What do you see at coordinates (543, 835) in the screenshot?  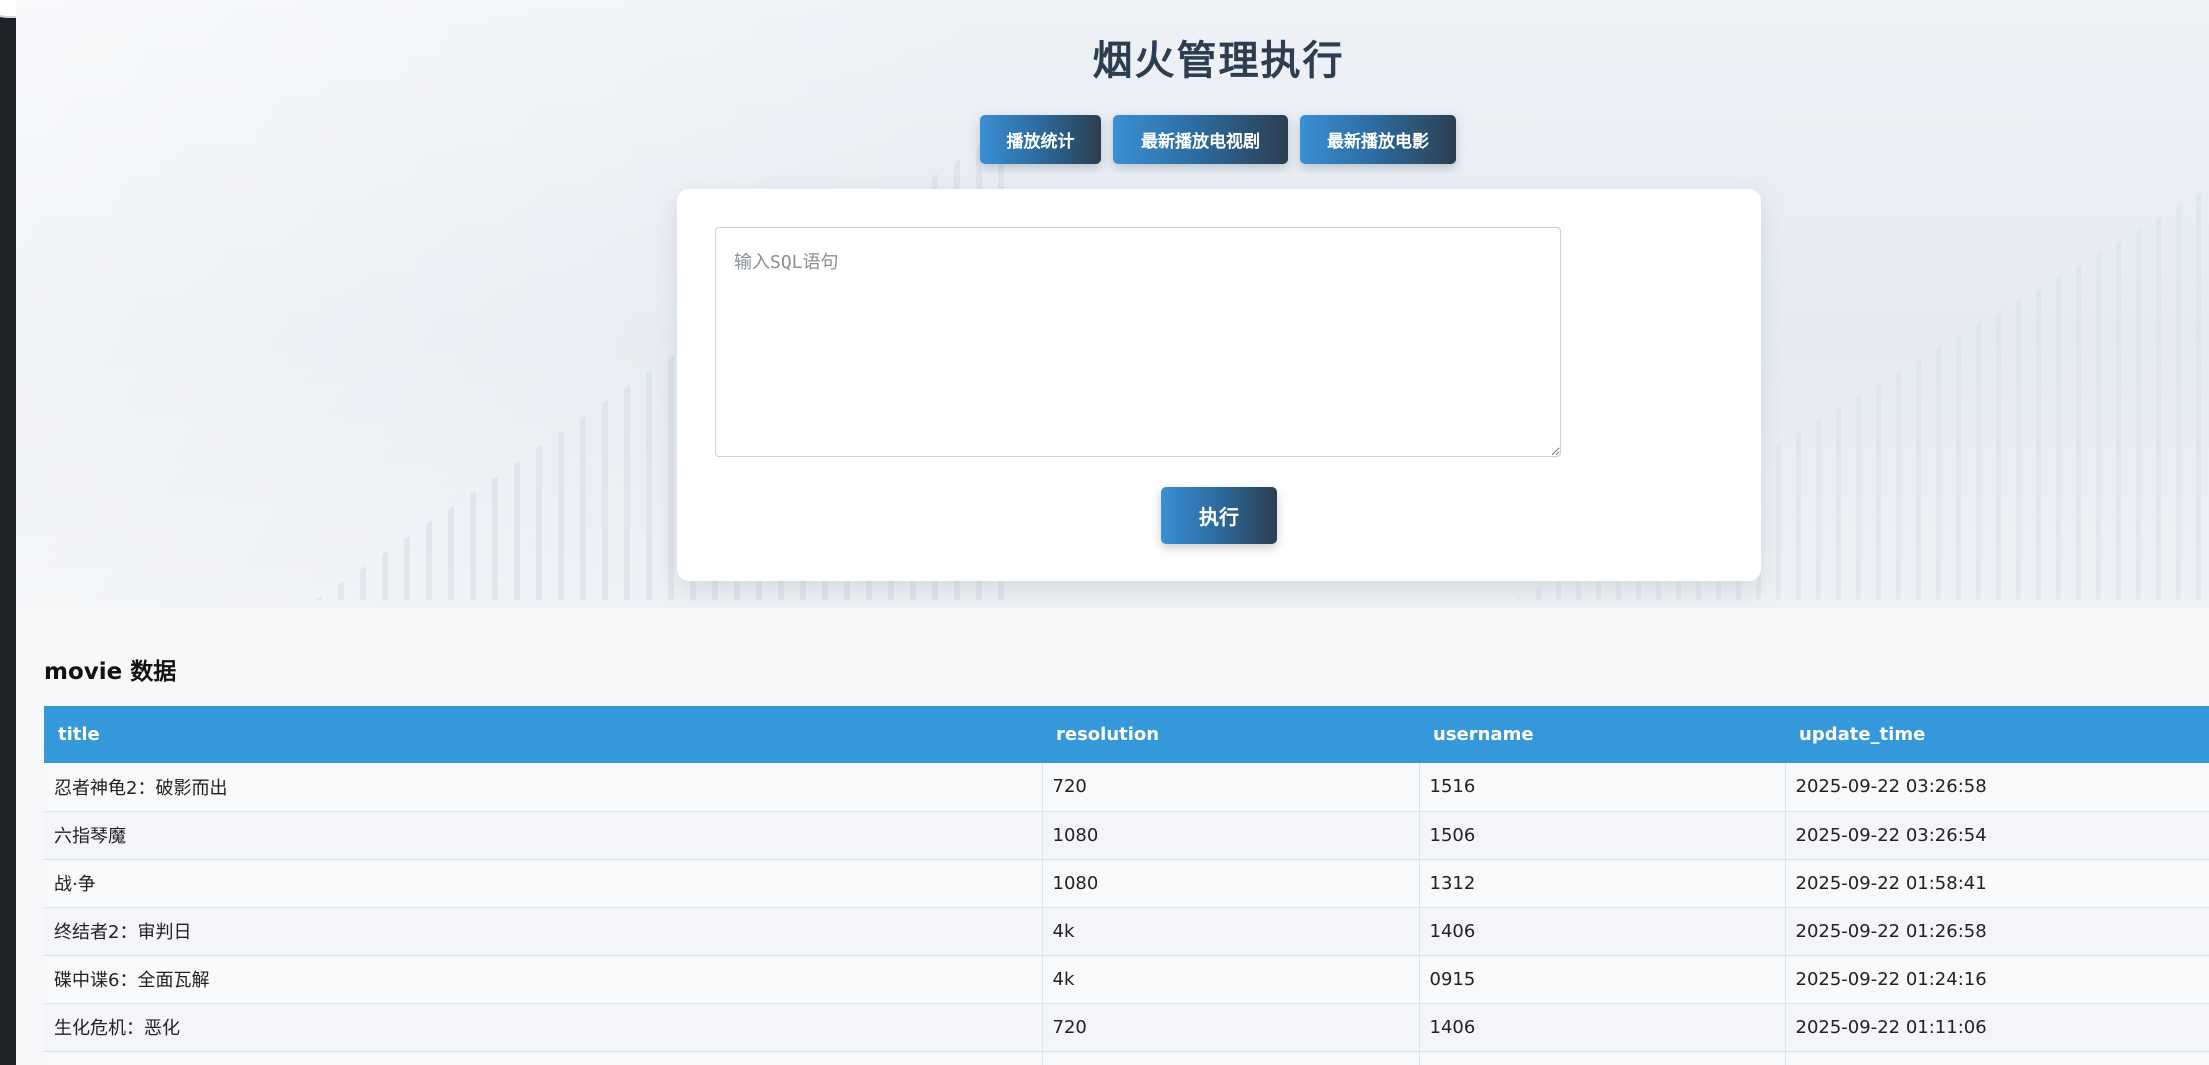 I see `cell-title: 六指琴魔` at bounding box center [543, 835].